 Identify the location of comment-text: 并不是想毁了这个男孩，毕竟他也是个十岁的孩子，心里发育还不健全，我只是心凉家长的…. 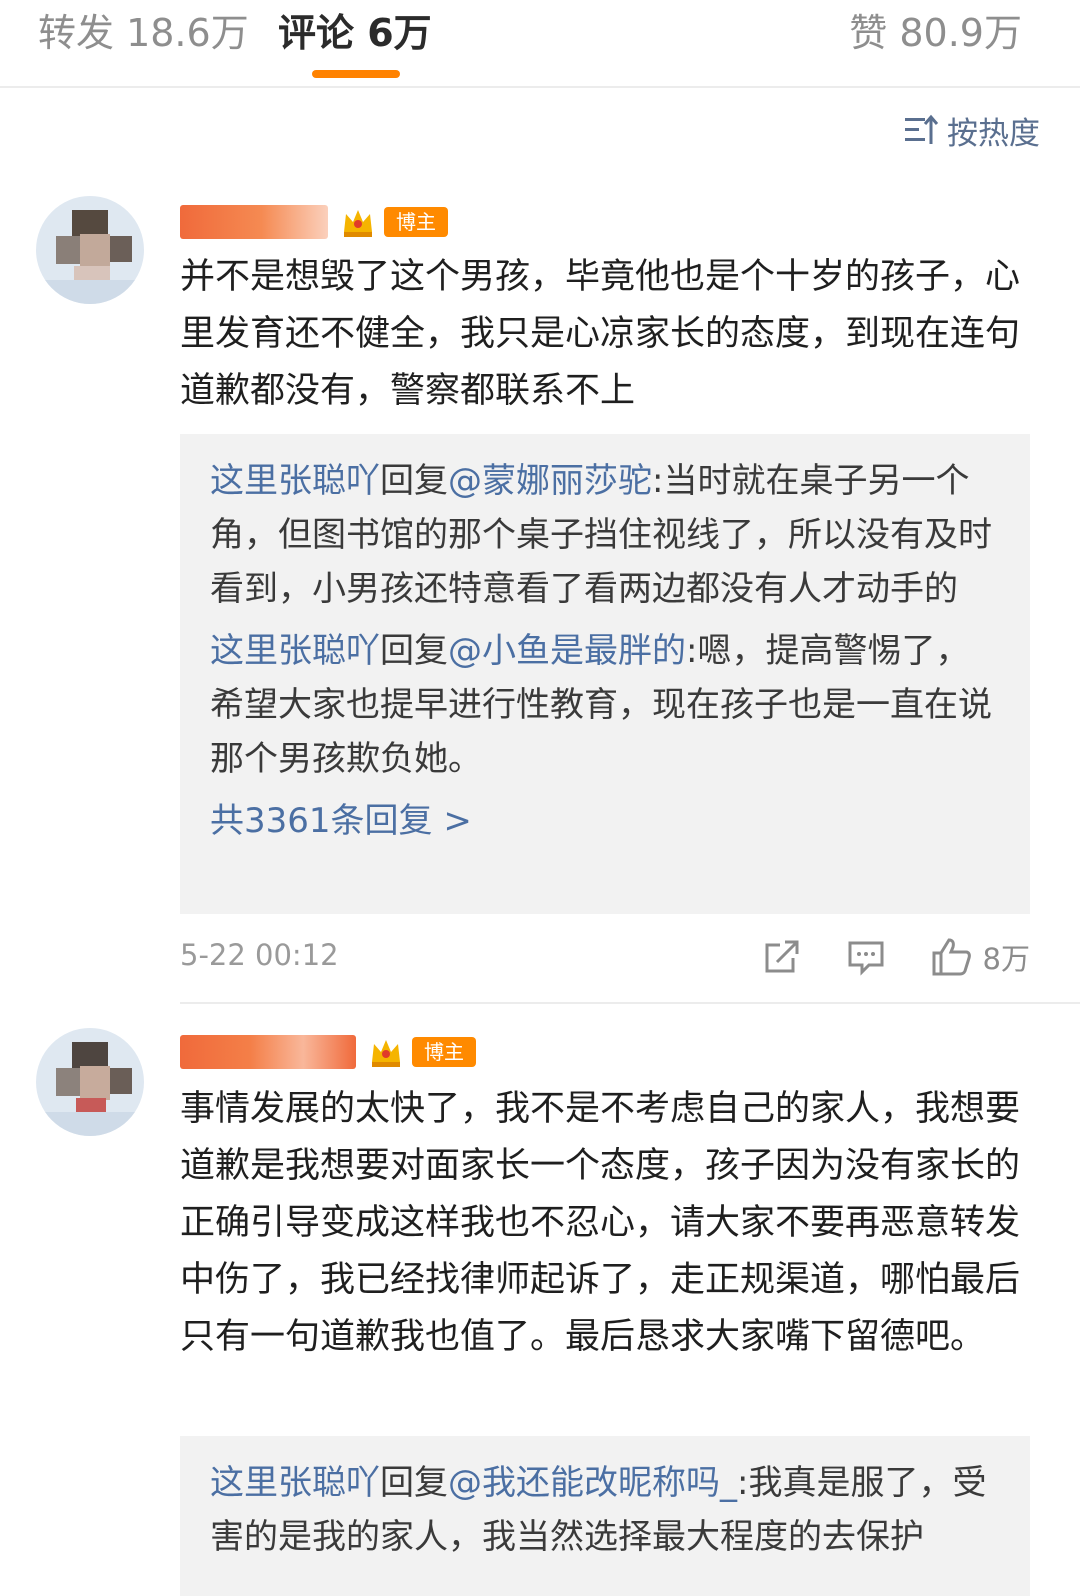
(600, 334).